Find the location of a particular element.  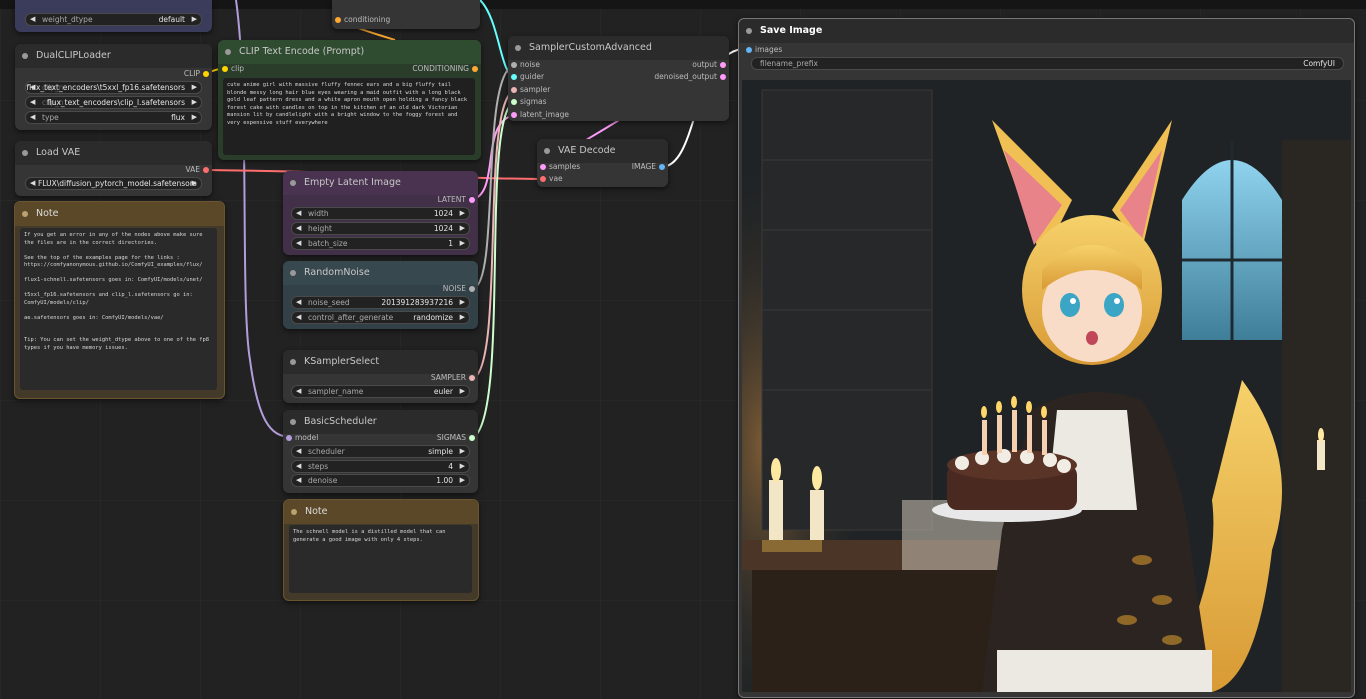

clip-output-dot is located at coordinates (206, 74).